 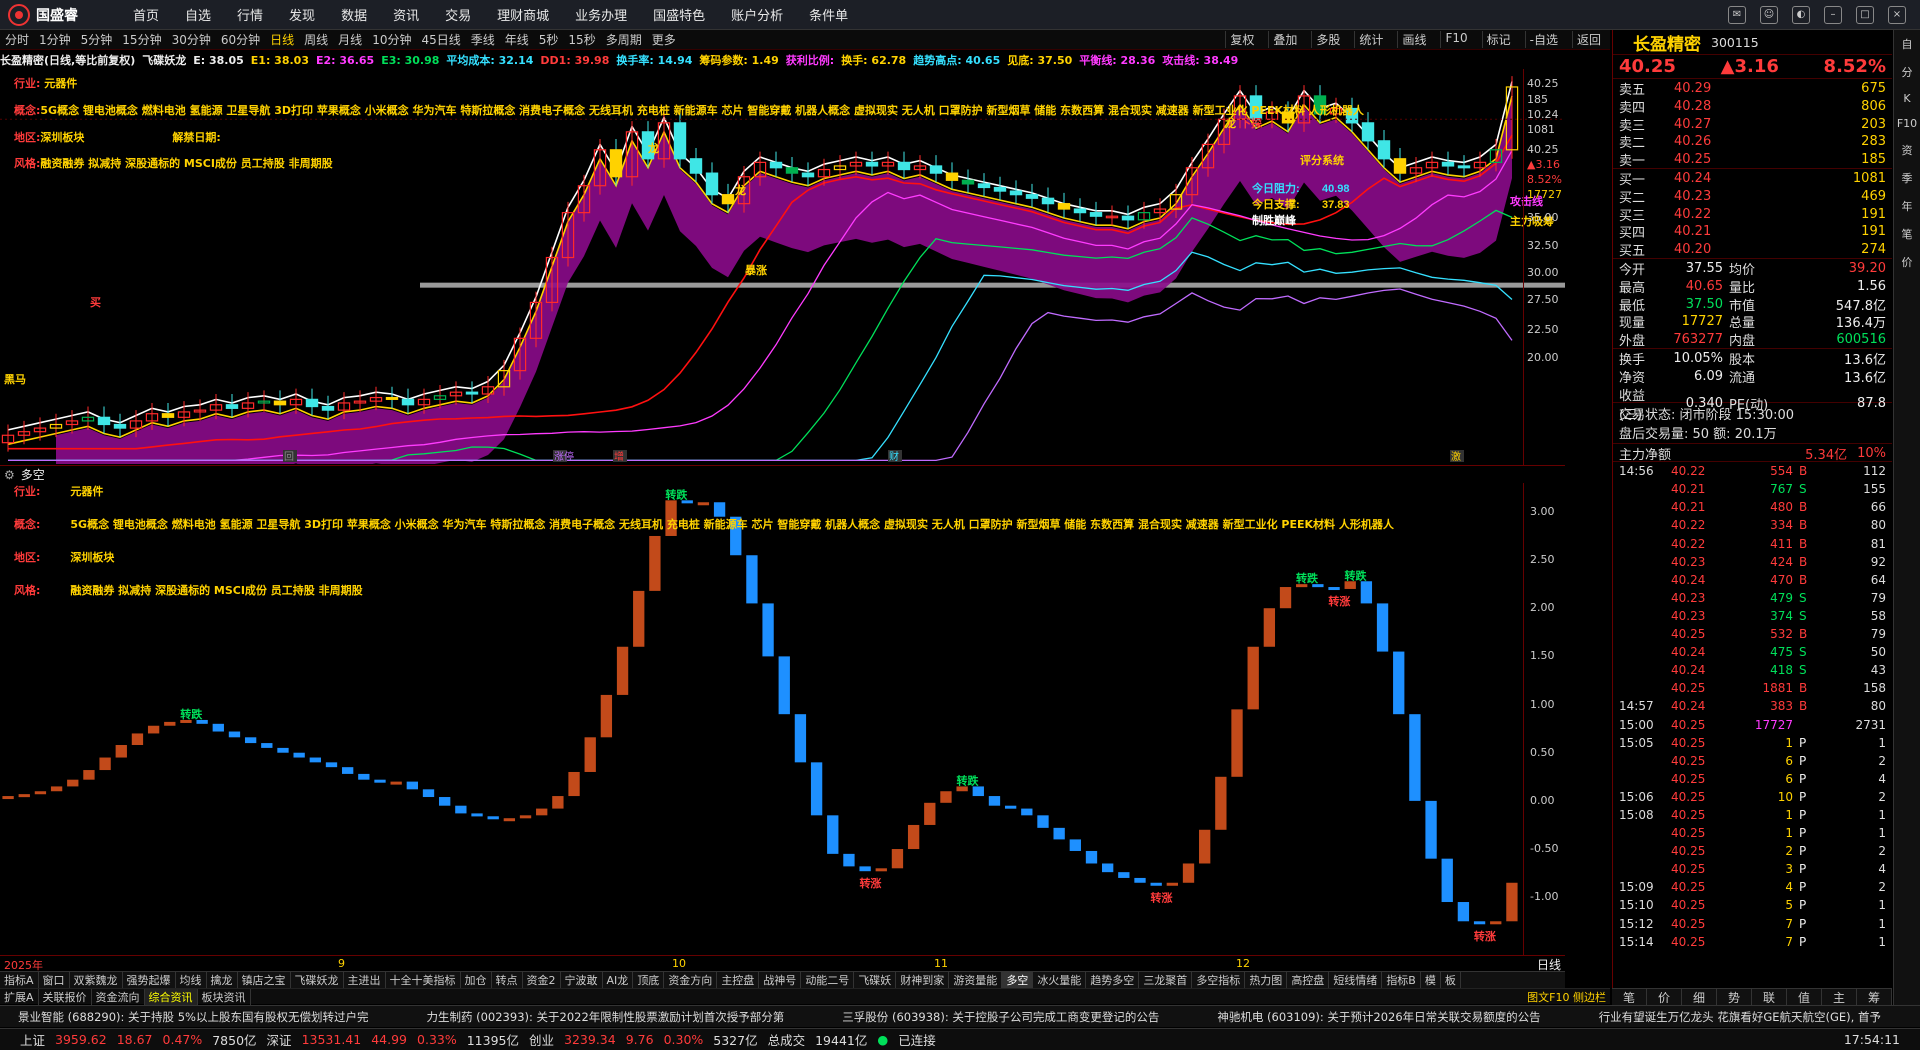 What do you see at coordinates (19, 996) in the screenshot?
I see `view-tab-0: 扩展A` at bounding box center [19, 996].